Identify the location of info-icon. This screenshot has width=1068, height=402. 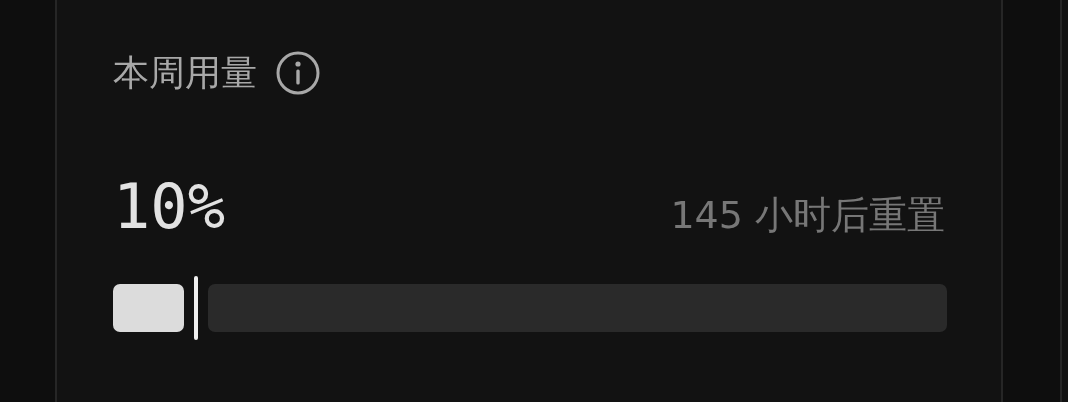
(298, 73).